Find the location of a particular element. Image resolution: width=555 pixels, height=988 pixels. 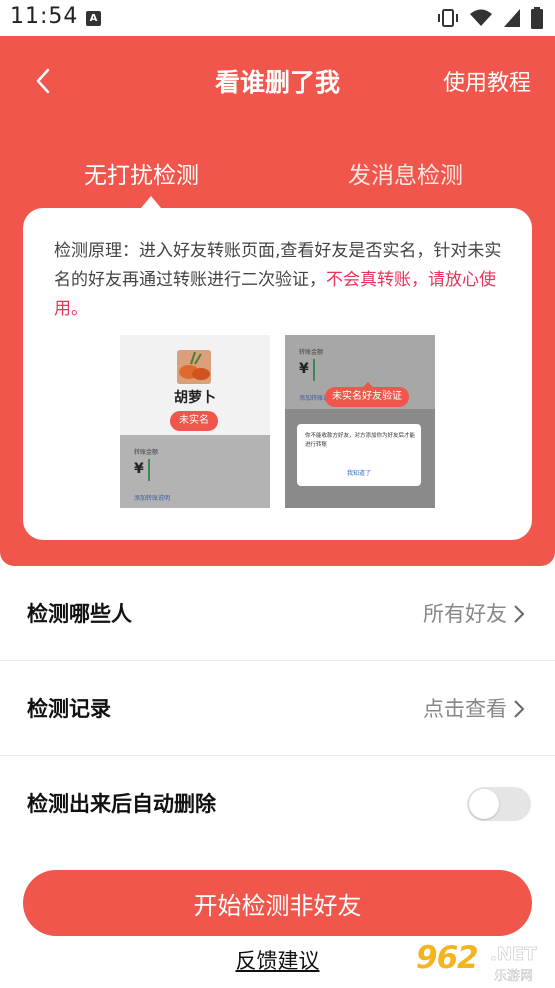

toggle-knob is located at coordinates (484, 804).